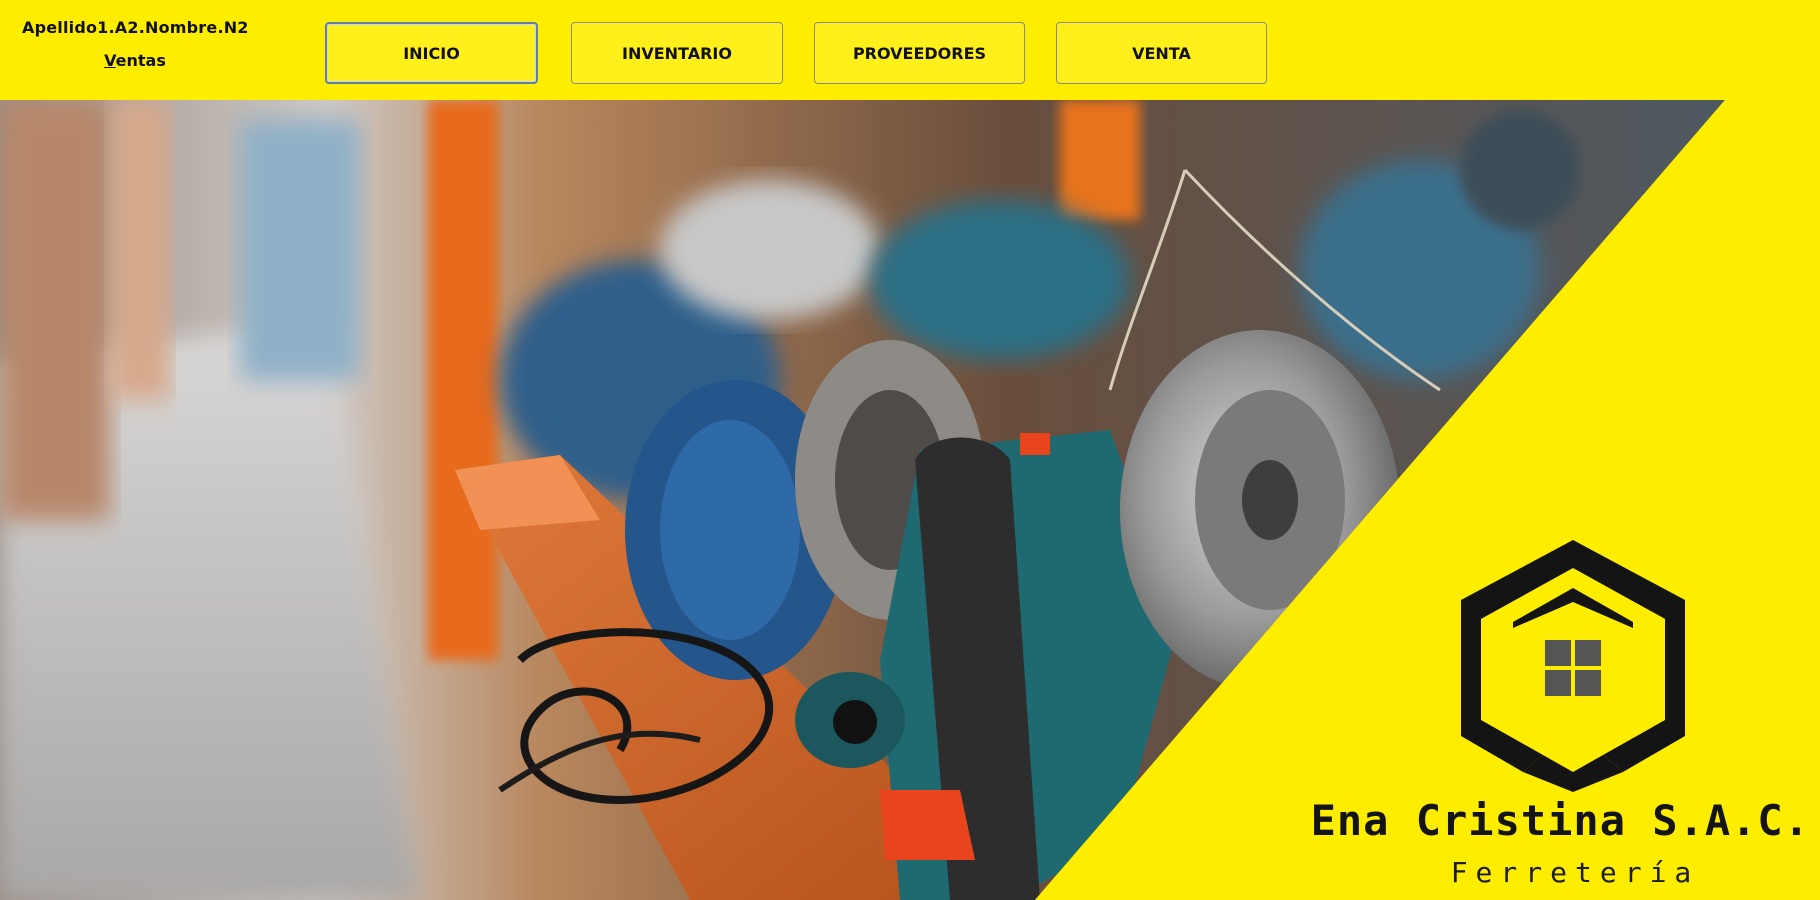  What do you see at coordinates (1575, 872) in the screenshot?
I see `company-tagline: Ferretería` at bounding box center [1575, 872].